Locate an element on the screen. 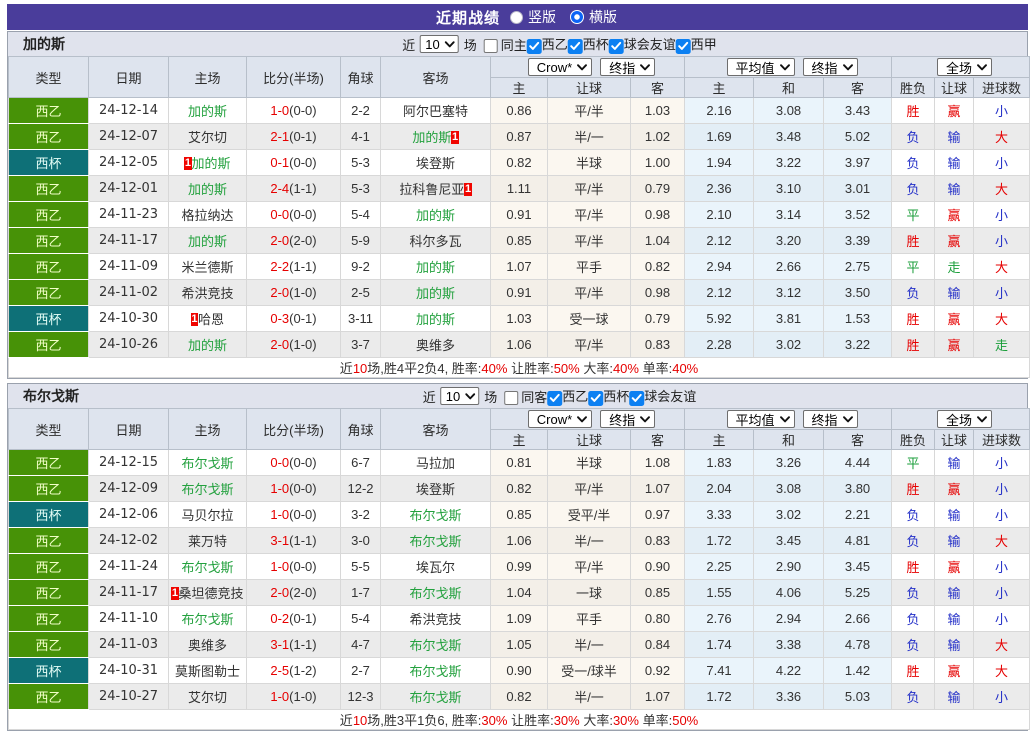  layout-radio-vertical: 竖版 is located at coordinates (533, 17).